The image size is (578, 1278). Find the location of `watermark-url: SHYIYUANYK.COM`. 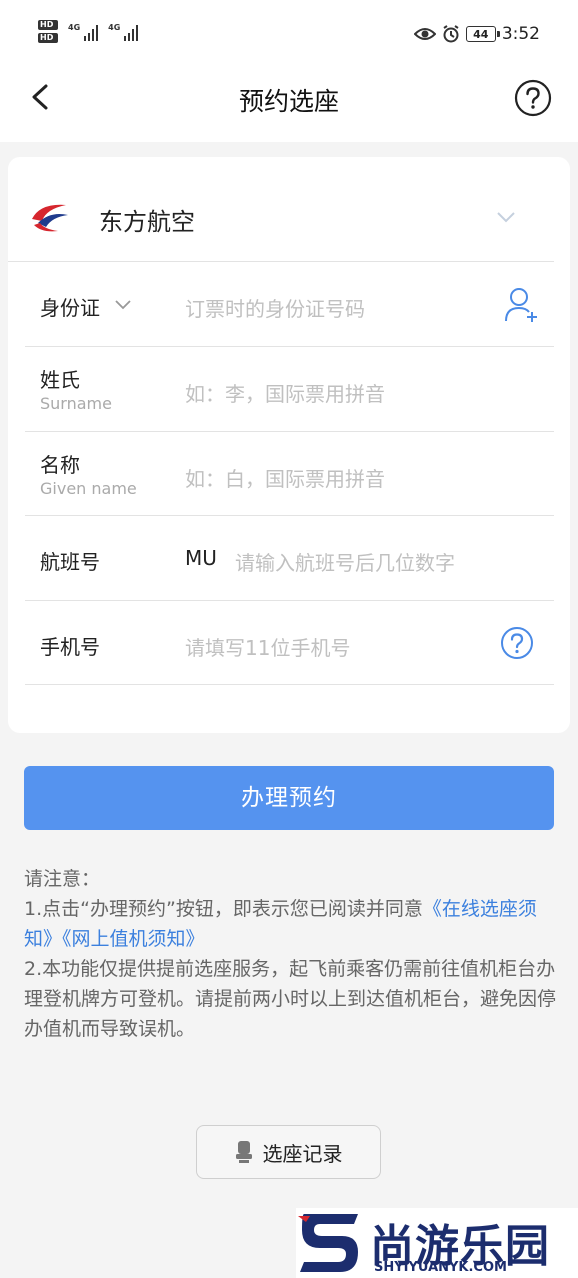

watermark-url: SHYIYUANYK.COM is located at coordinates (440, 1267).